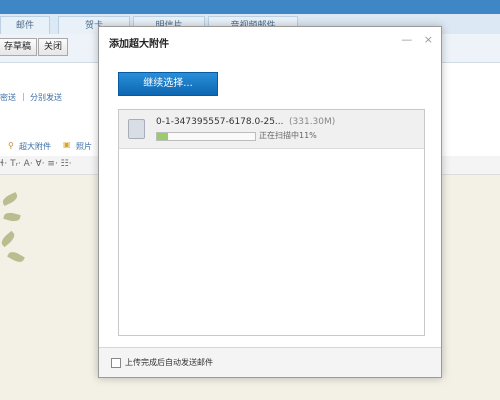 The height and width of the screenshot is (400, 500). I want to click on progress-fill, so click(162, 136).